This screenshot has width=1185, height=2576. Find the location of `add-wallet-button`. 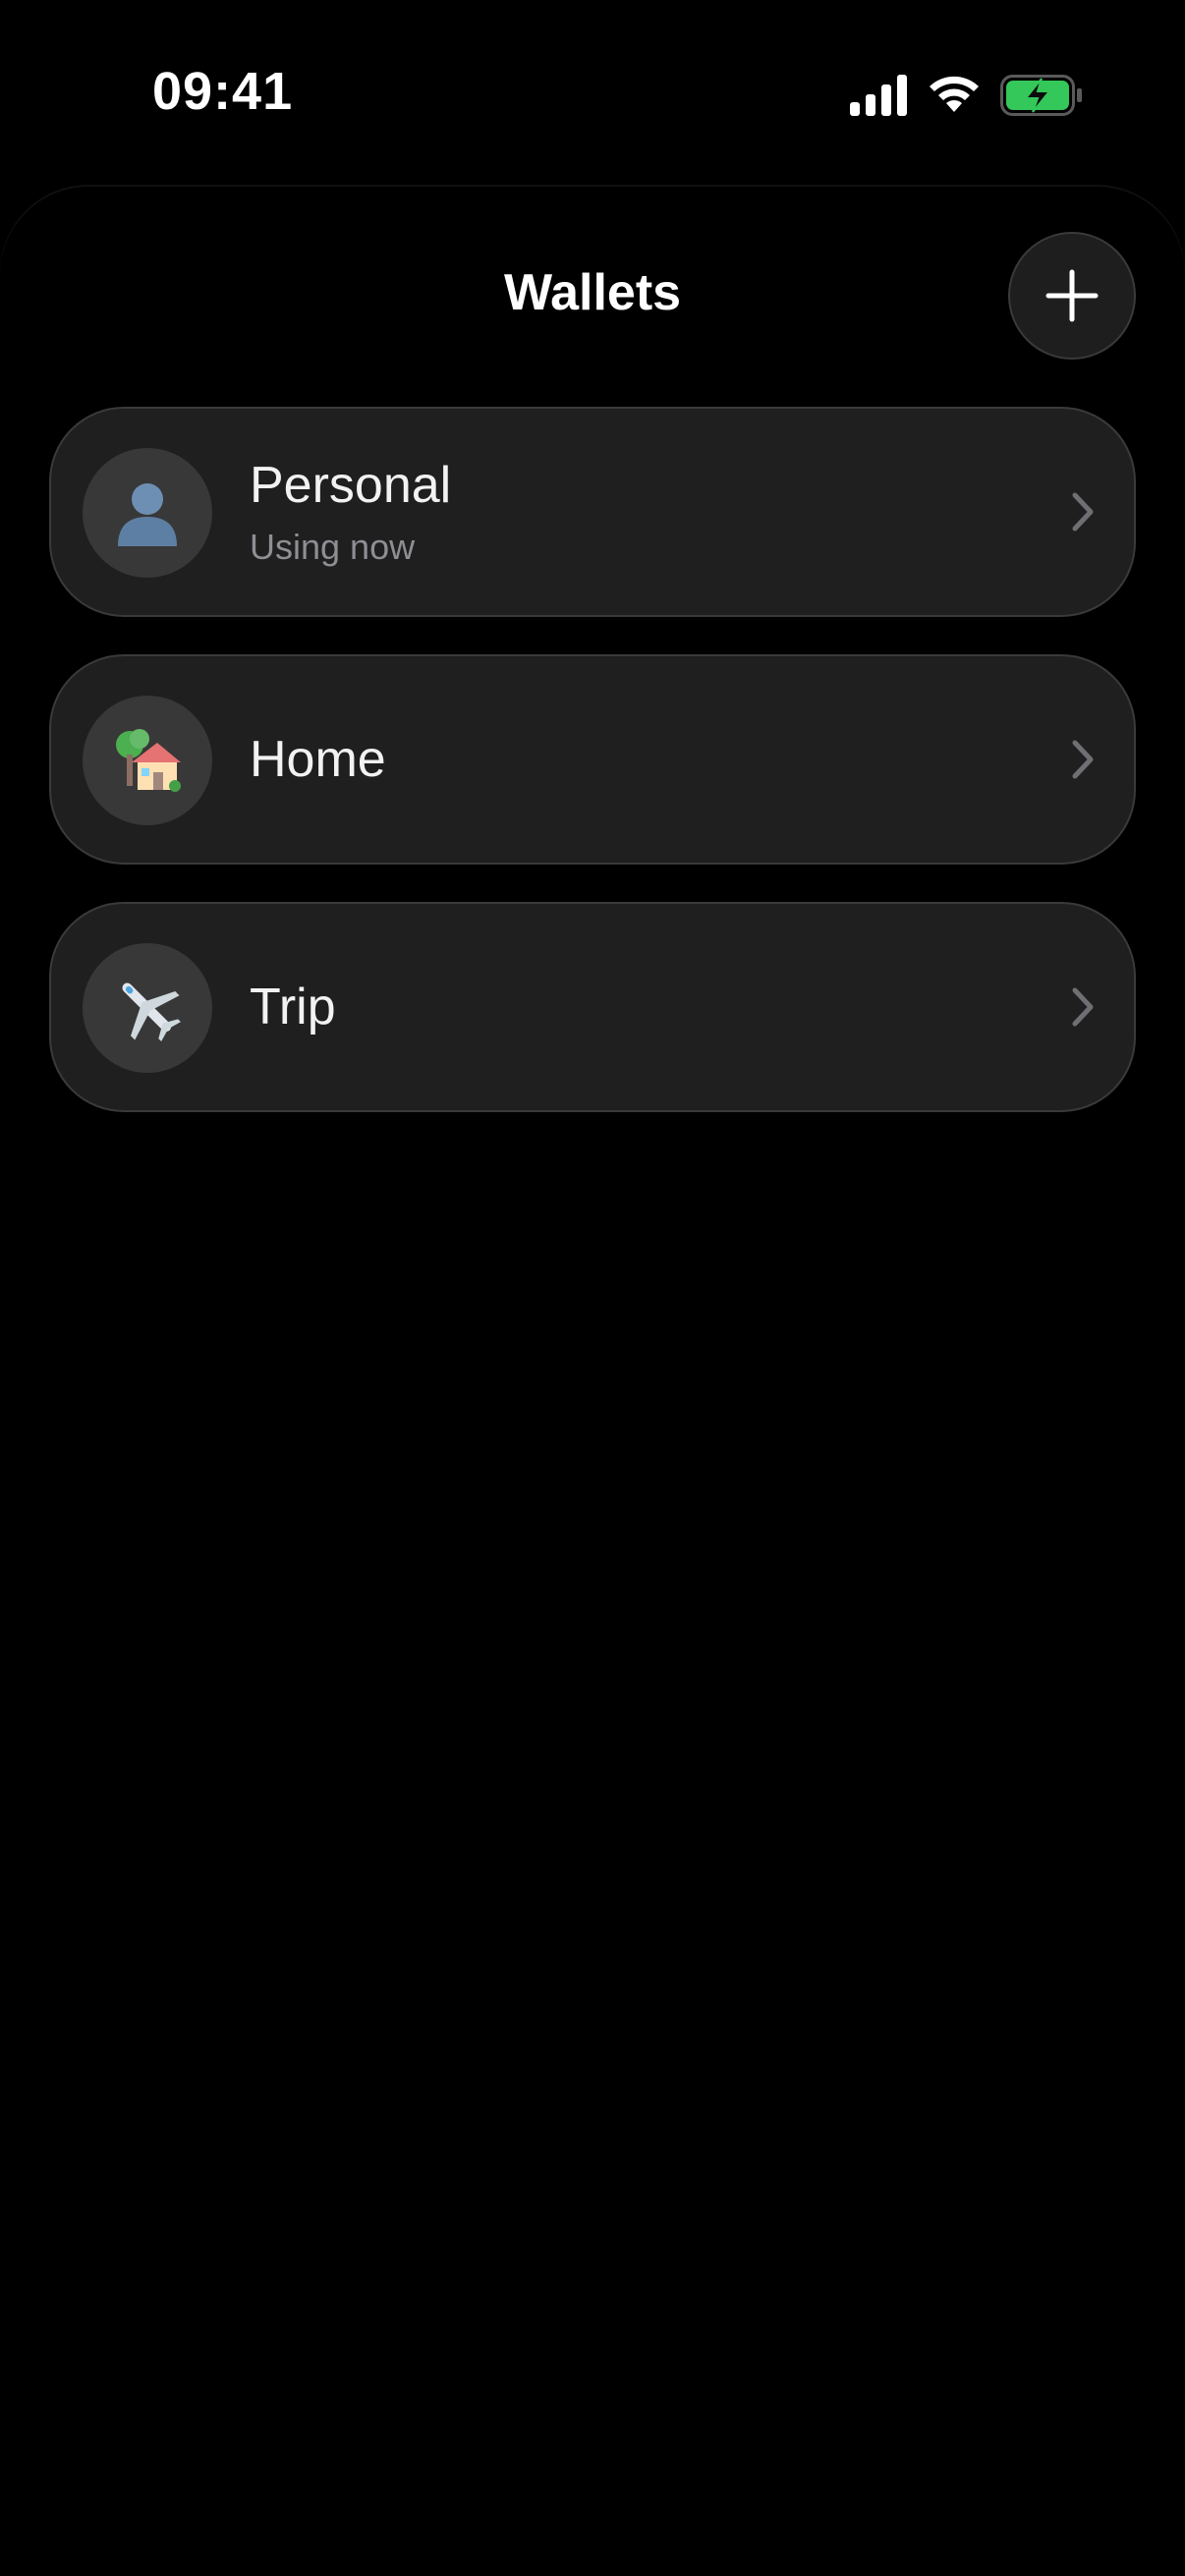

add-wallet-button is located at coordinates (1072, 296).